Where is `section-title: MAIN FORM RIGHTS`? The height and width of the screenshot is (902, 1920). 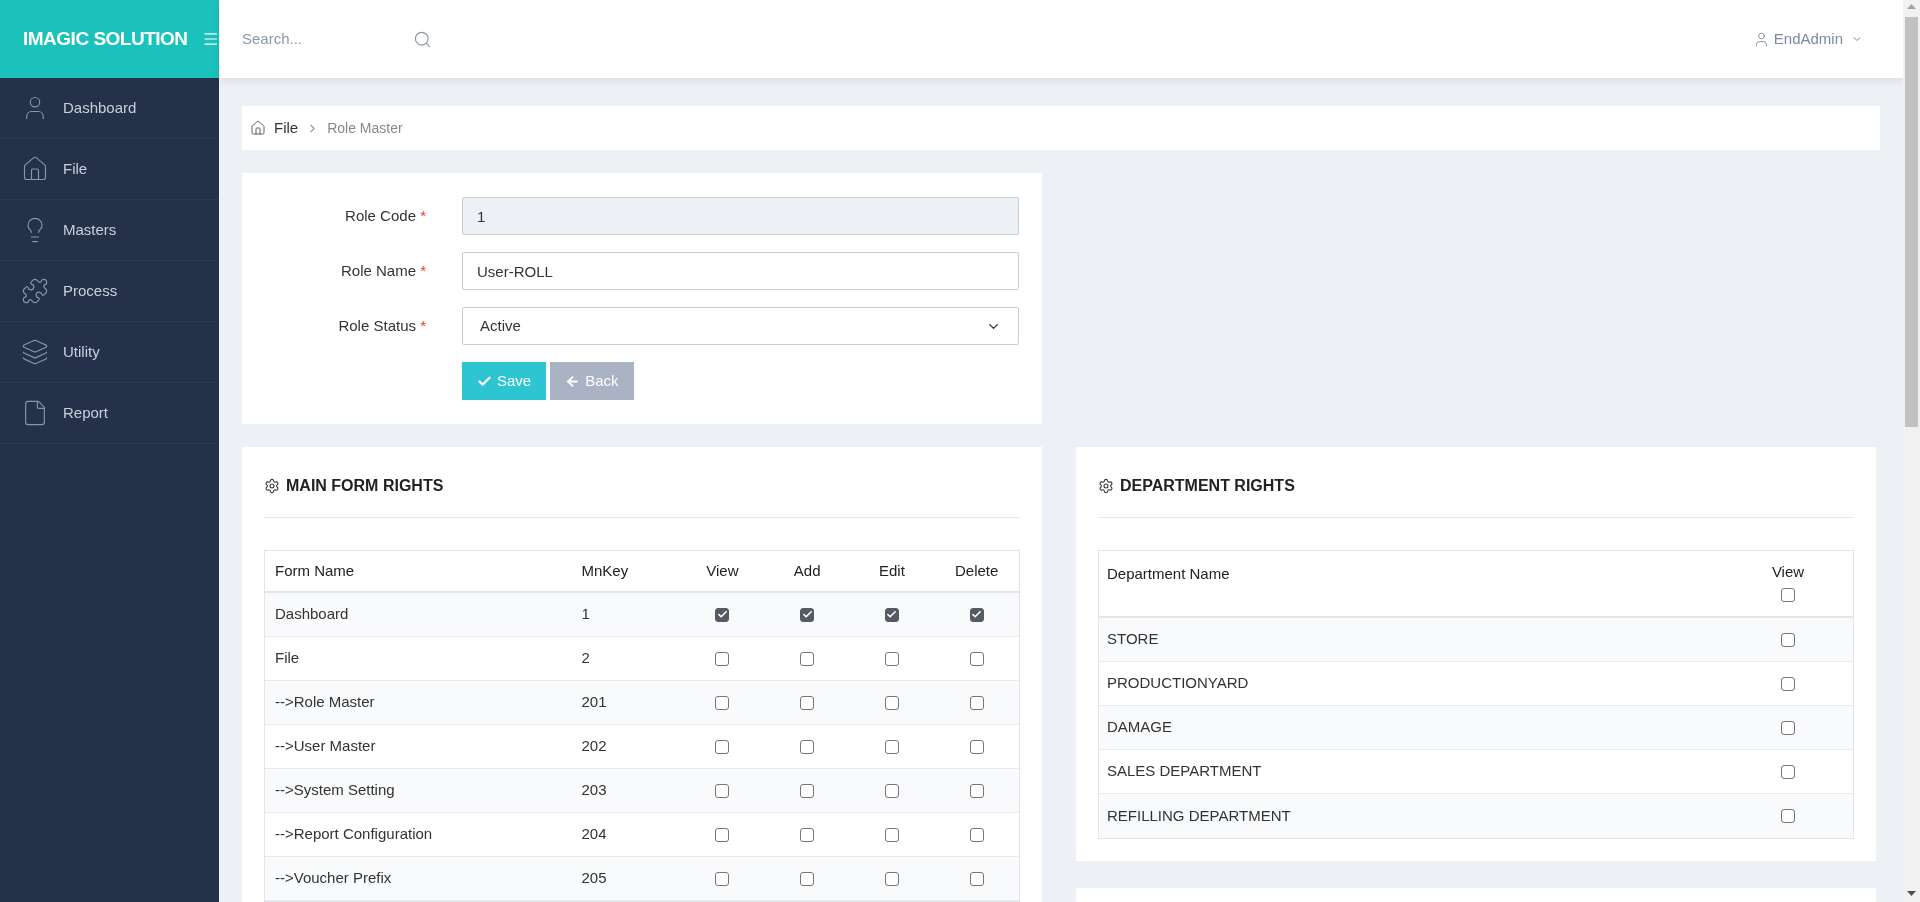
section-title: MAIN FORM RIGHTS is located at coordinates (365, 486).